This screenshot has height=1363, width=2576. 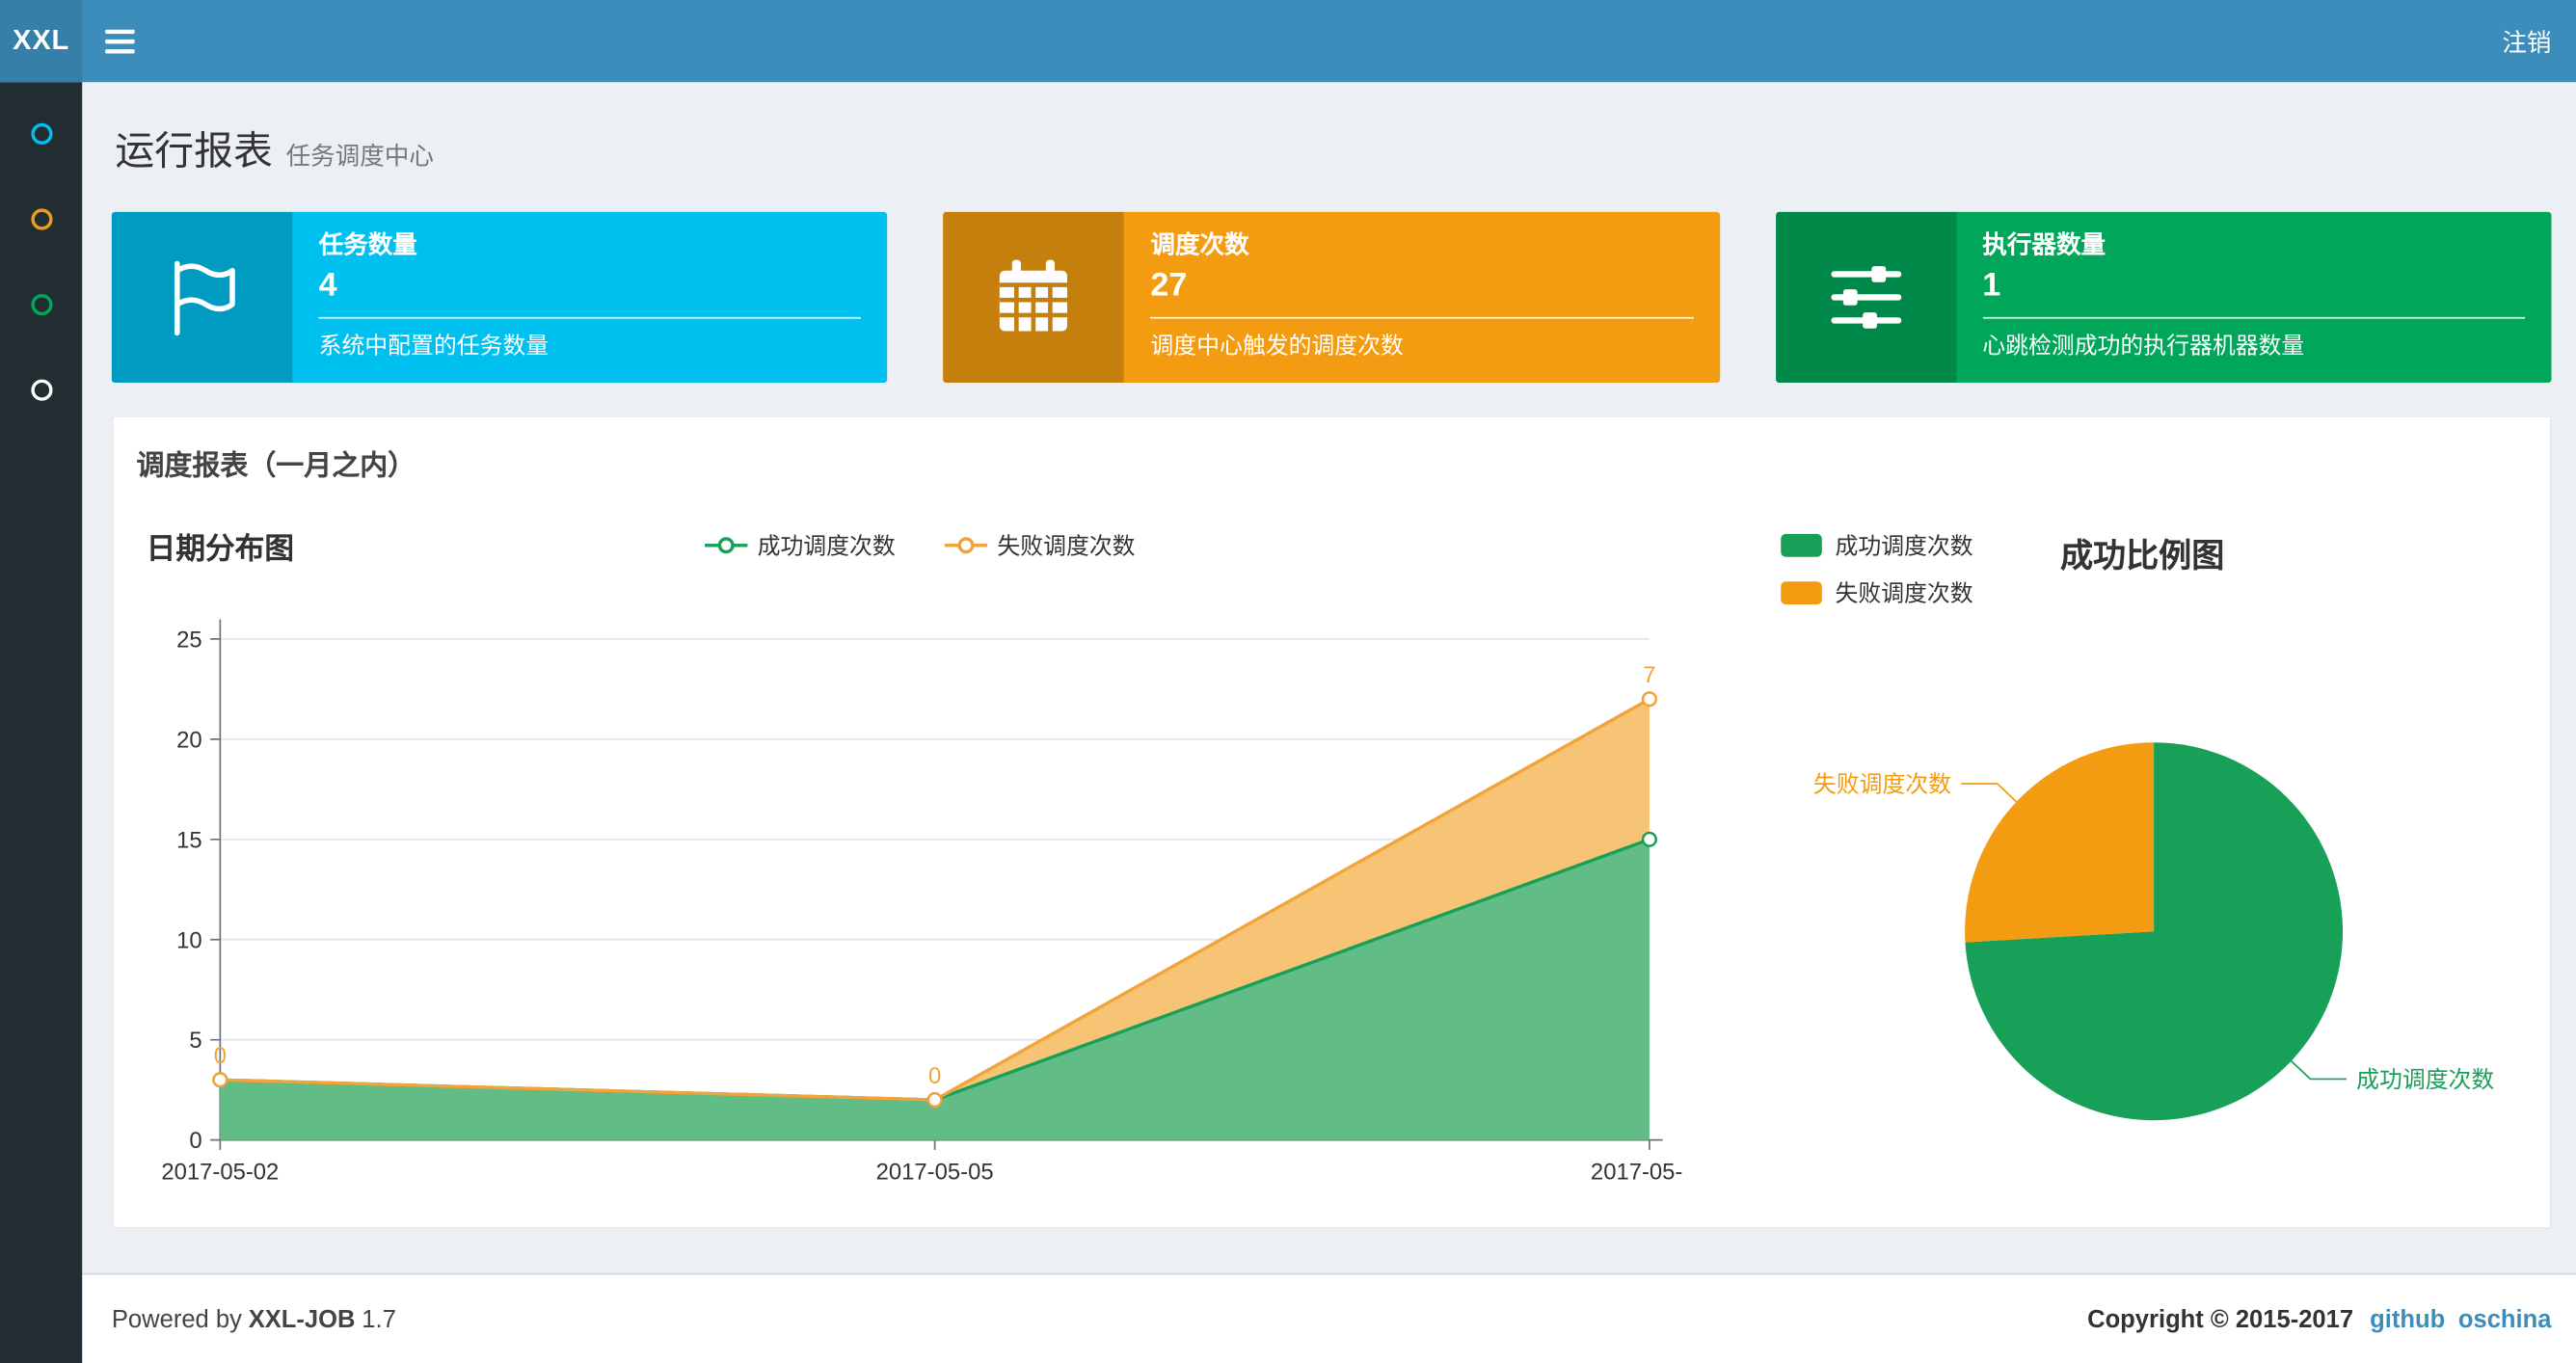 What do you see at coordinates (360, 157) in the screenshot?
I see `page-subtitle: 任务调度中心` at bounding box center [360, 157].